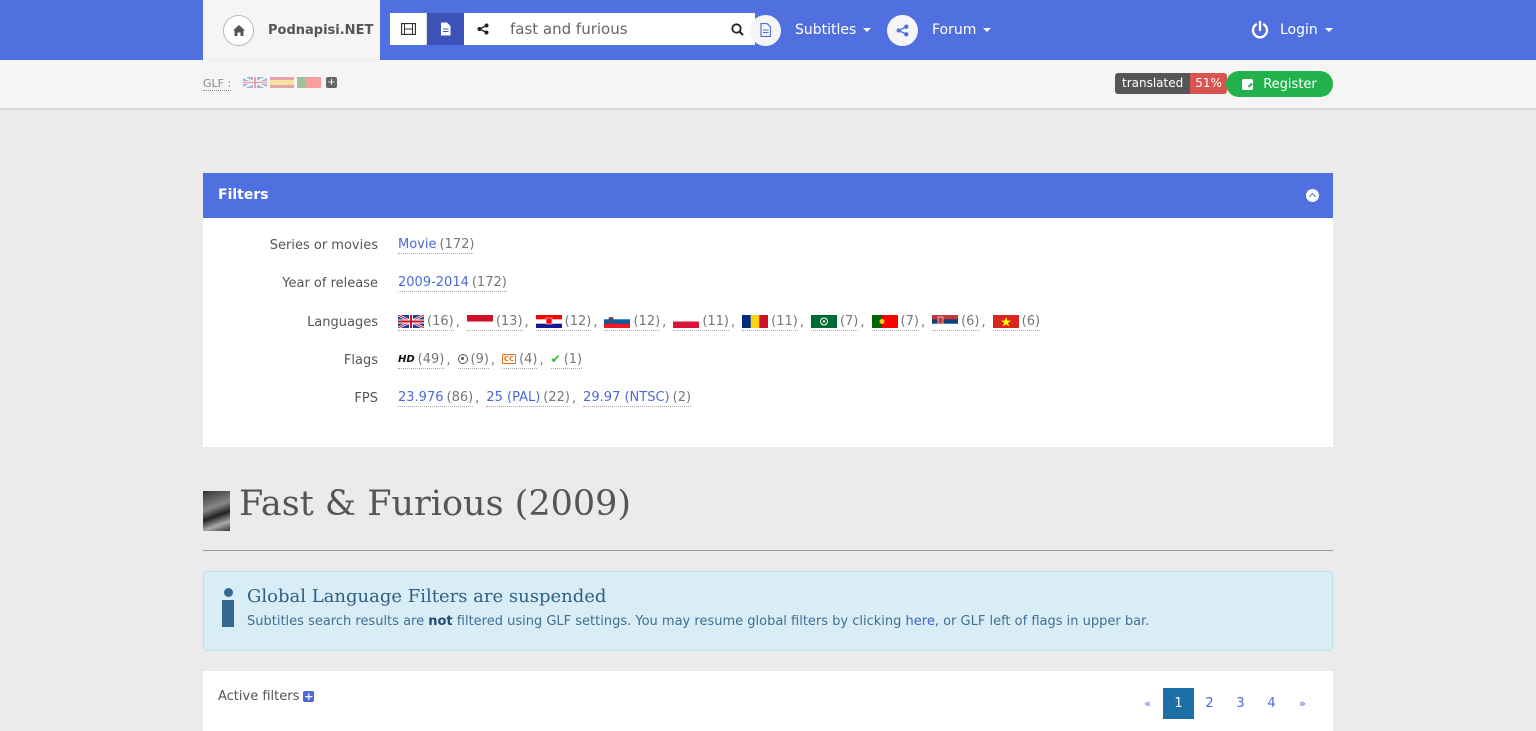  What do you see at coordinates (701, 322) in the screenshot?
I see `language-option-pl: (11)` at bounding box center [701, 322].